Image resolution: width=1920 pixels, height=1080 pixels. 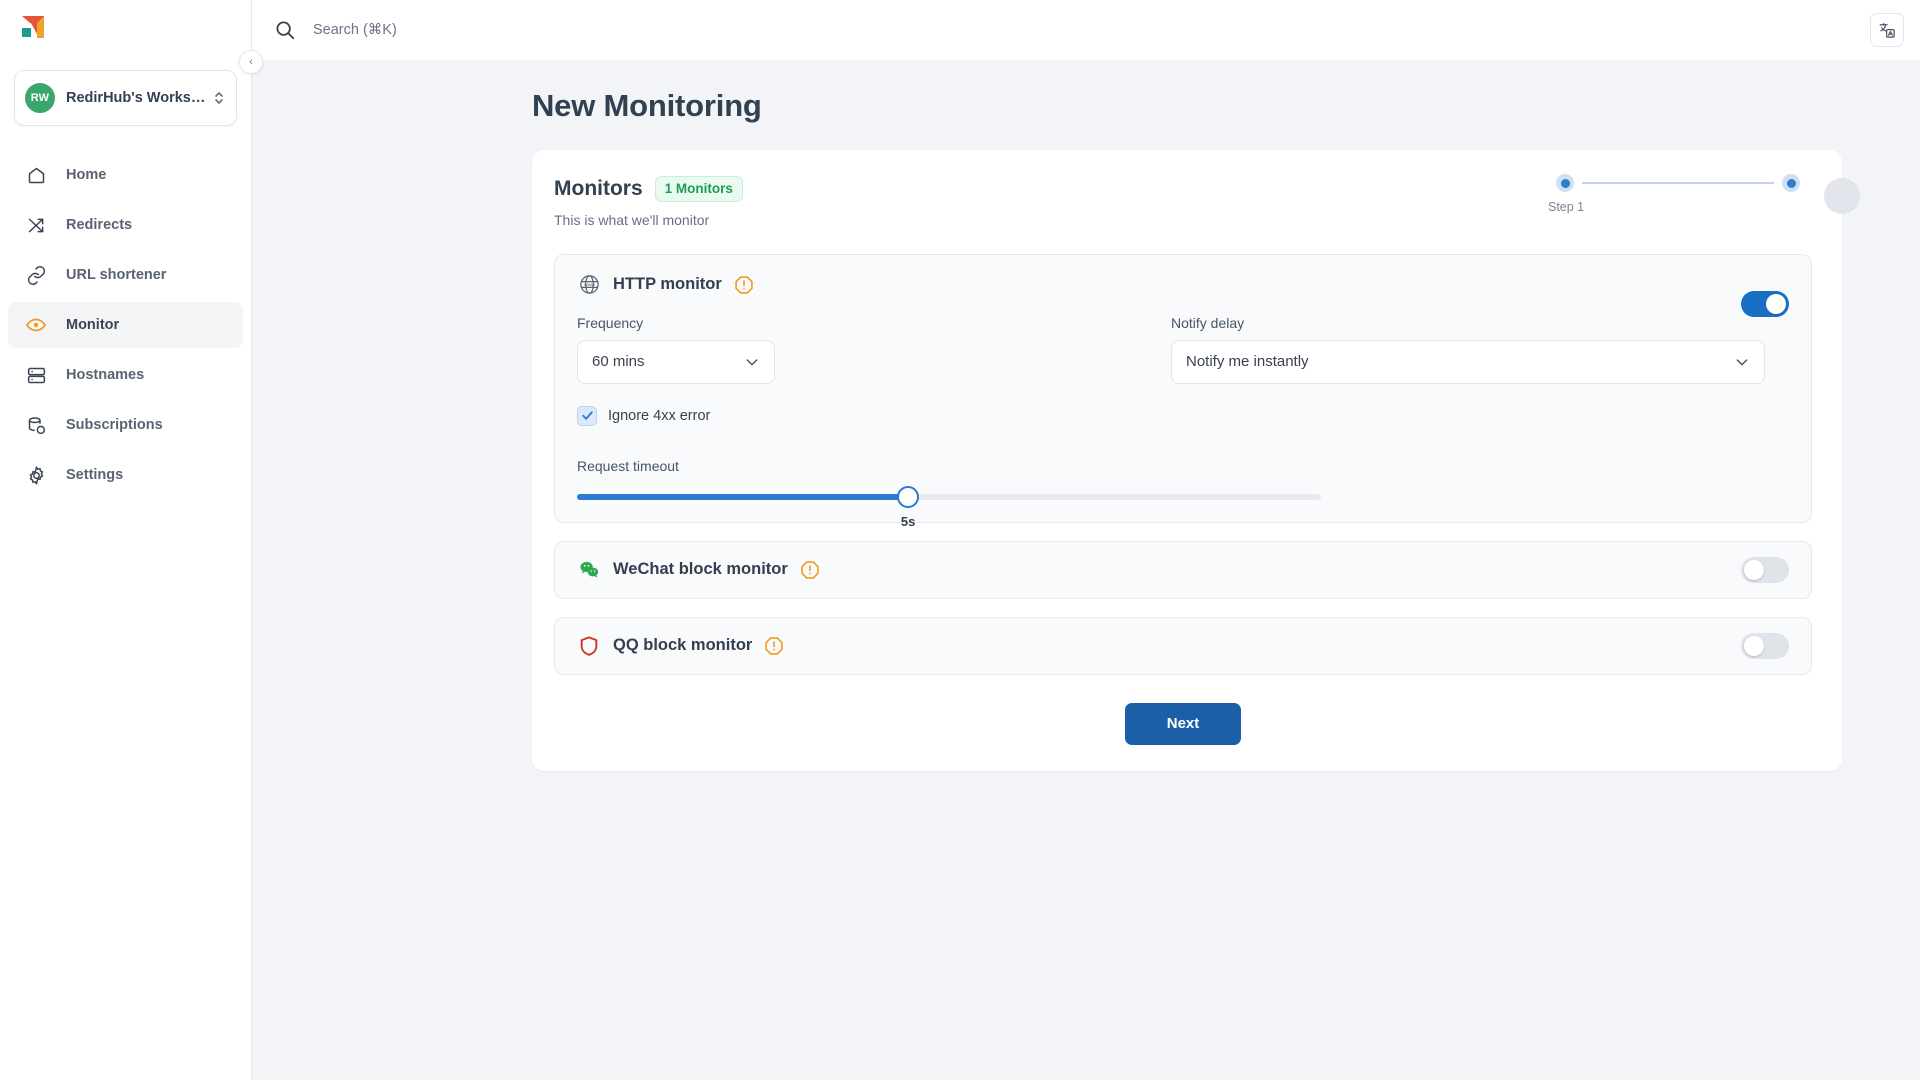 I want to click on sidebar-item-redirects: Redirects, so click(x=125, y=225).